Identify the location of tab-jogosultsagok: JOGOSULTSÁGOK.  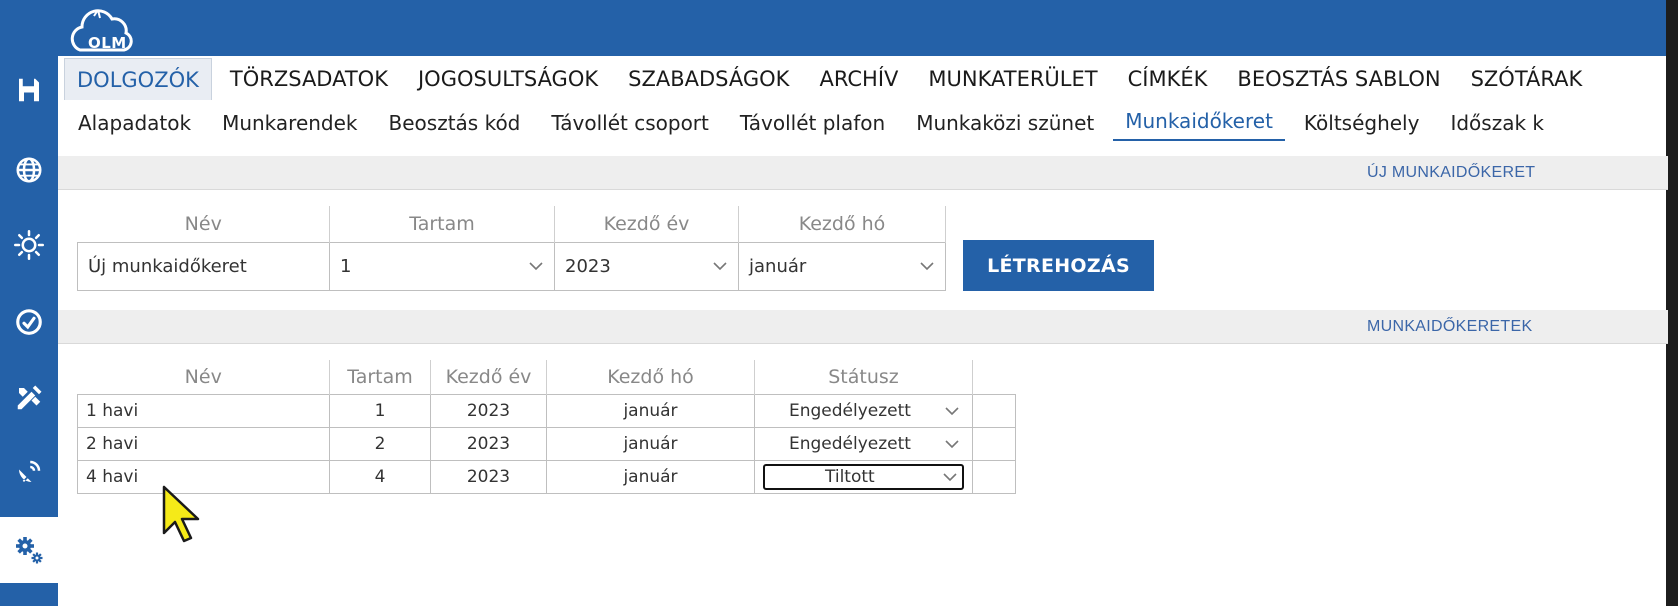
(508, 79).